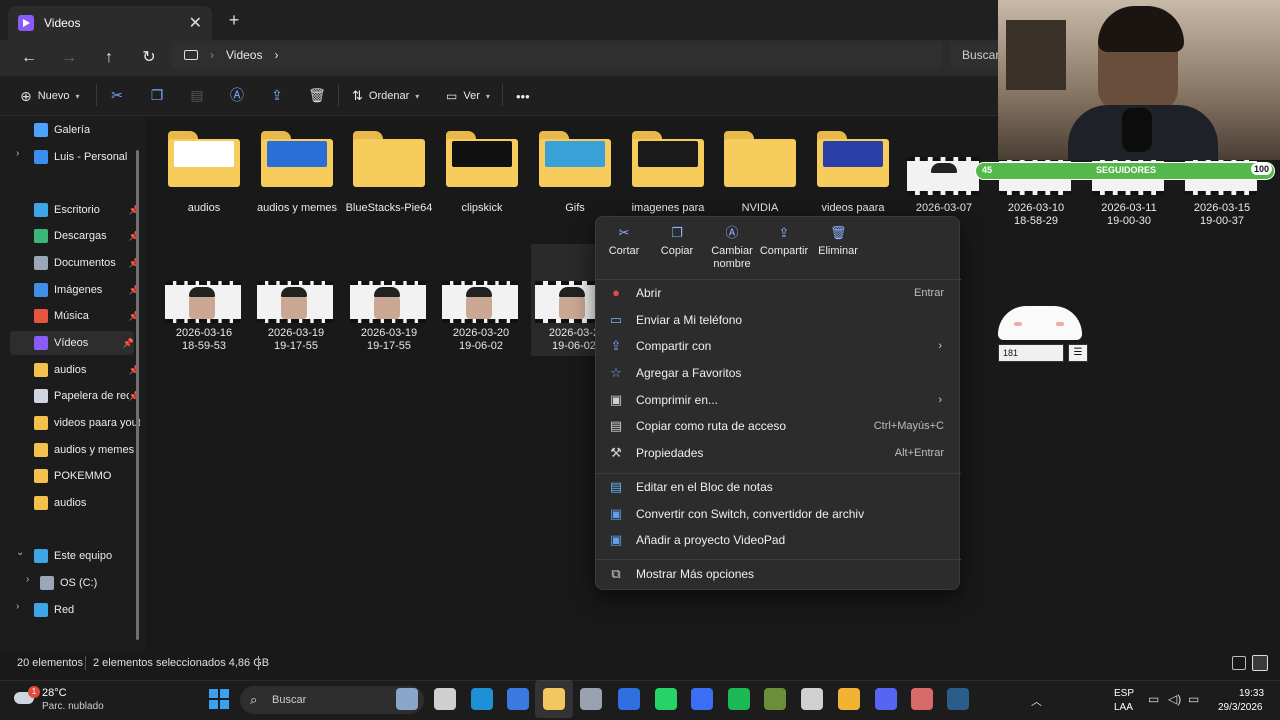 This screenshot has height=720, width=1280. What do you see at coordinates (775, 699) in the screenshot?
I see `minecraft-icon` at bounding box center [775, 699].